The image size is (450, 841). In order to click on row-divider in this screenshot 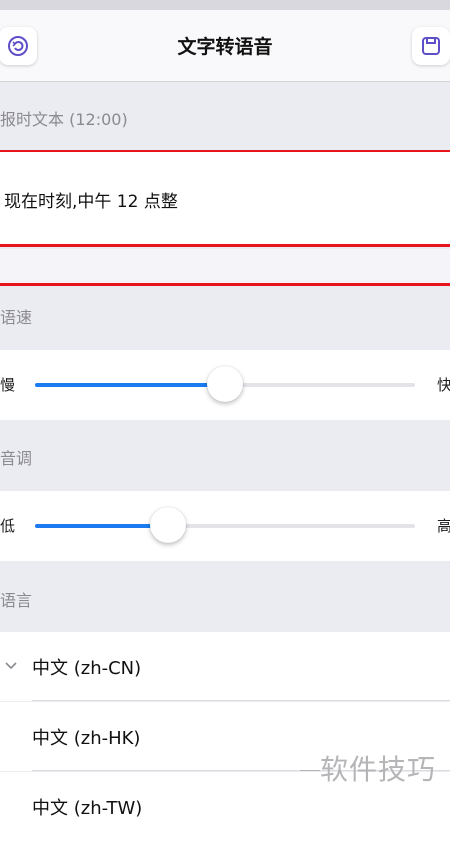, I will do `click(241, 700)`.